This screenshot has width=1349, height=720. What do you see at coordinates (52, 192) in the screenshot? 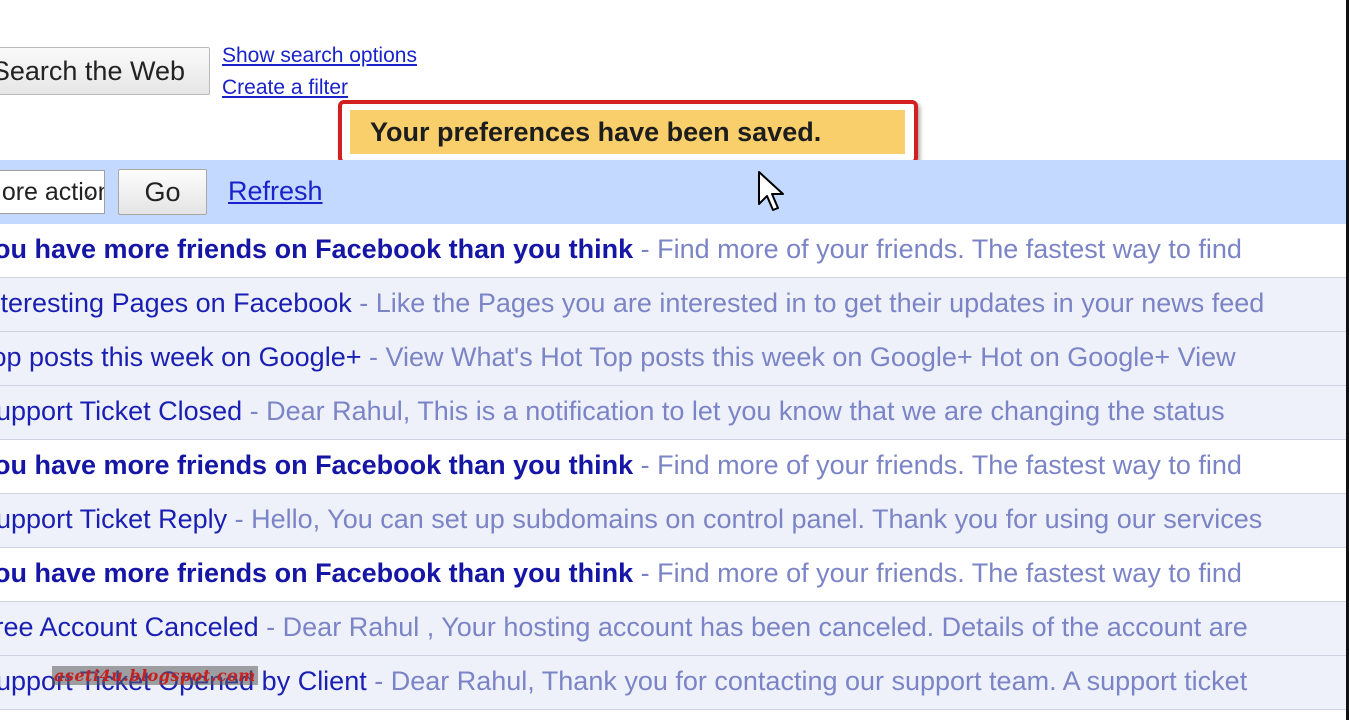
I see `more-actions-select: More actions... ⌄` at bounding box center [52, 192].